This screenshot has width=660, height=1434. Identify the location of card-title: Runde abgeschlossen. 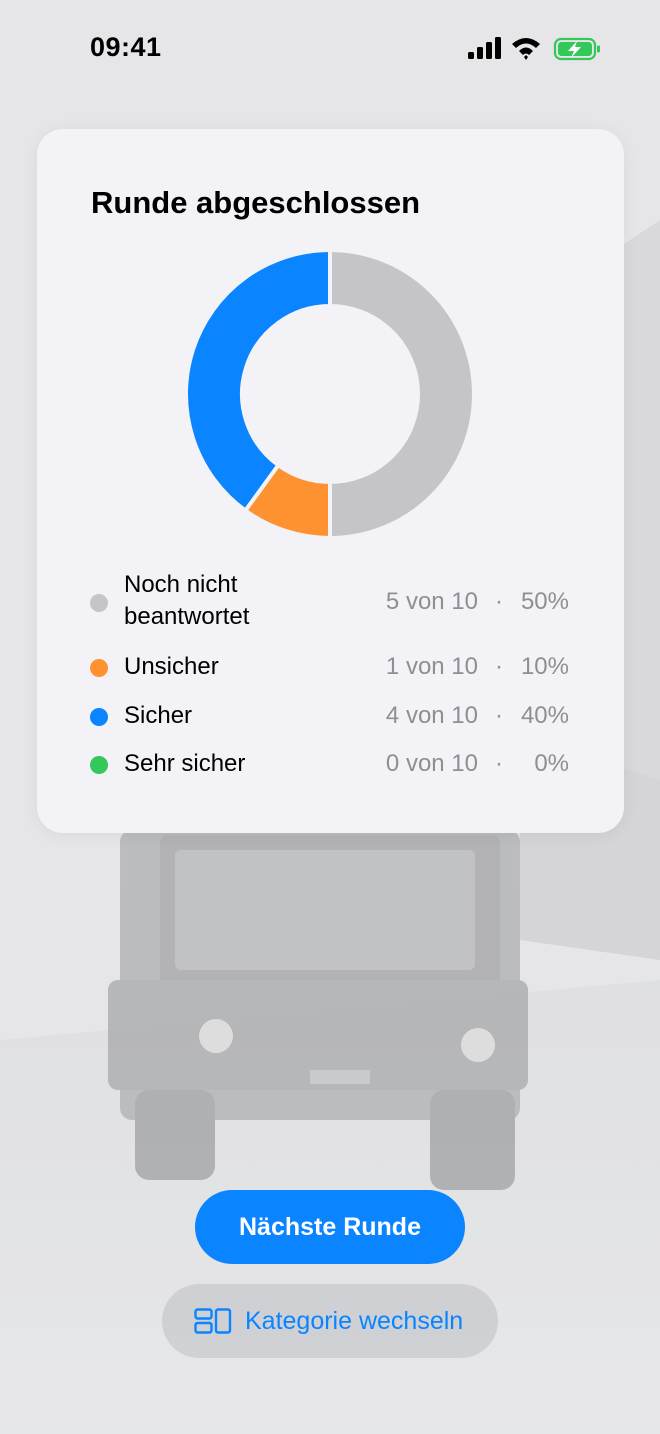
(256, 202).